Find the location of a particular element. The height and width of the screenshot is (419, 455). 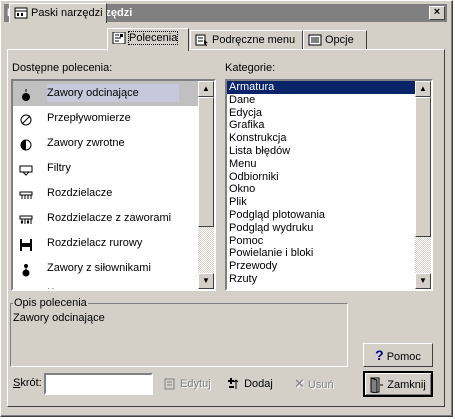

pipe-manifold-icon is located at coordinates (26, 244).